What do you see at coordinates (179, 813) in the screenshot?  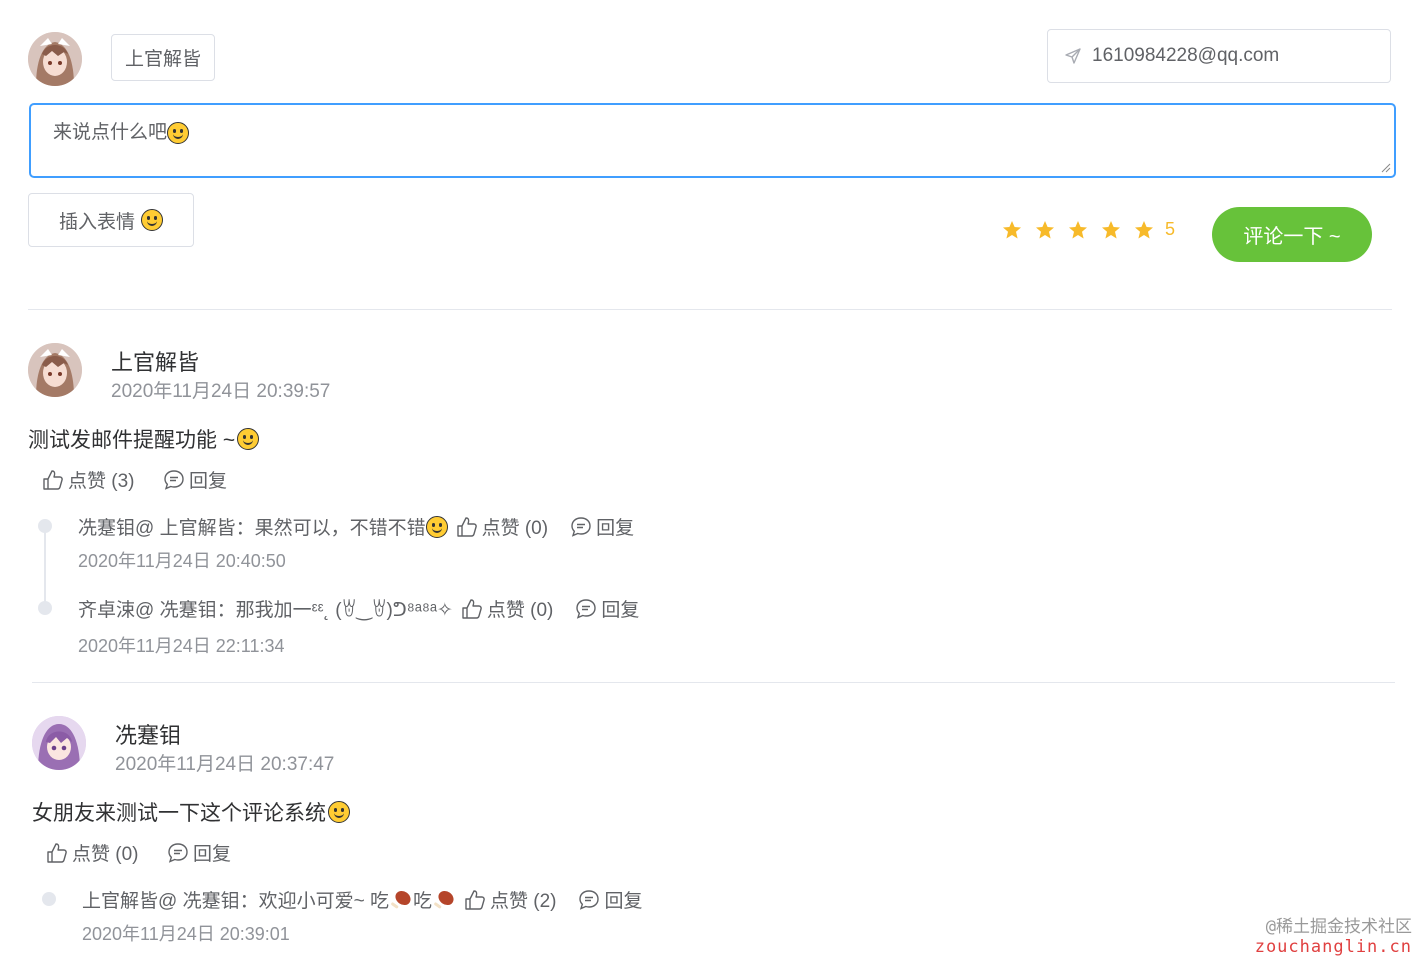 I see `comment-text: 女朋友来测试一下这个评论系统` at bounding box center [179, 813].